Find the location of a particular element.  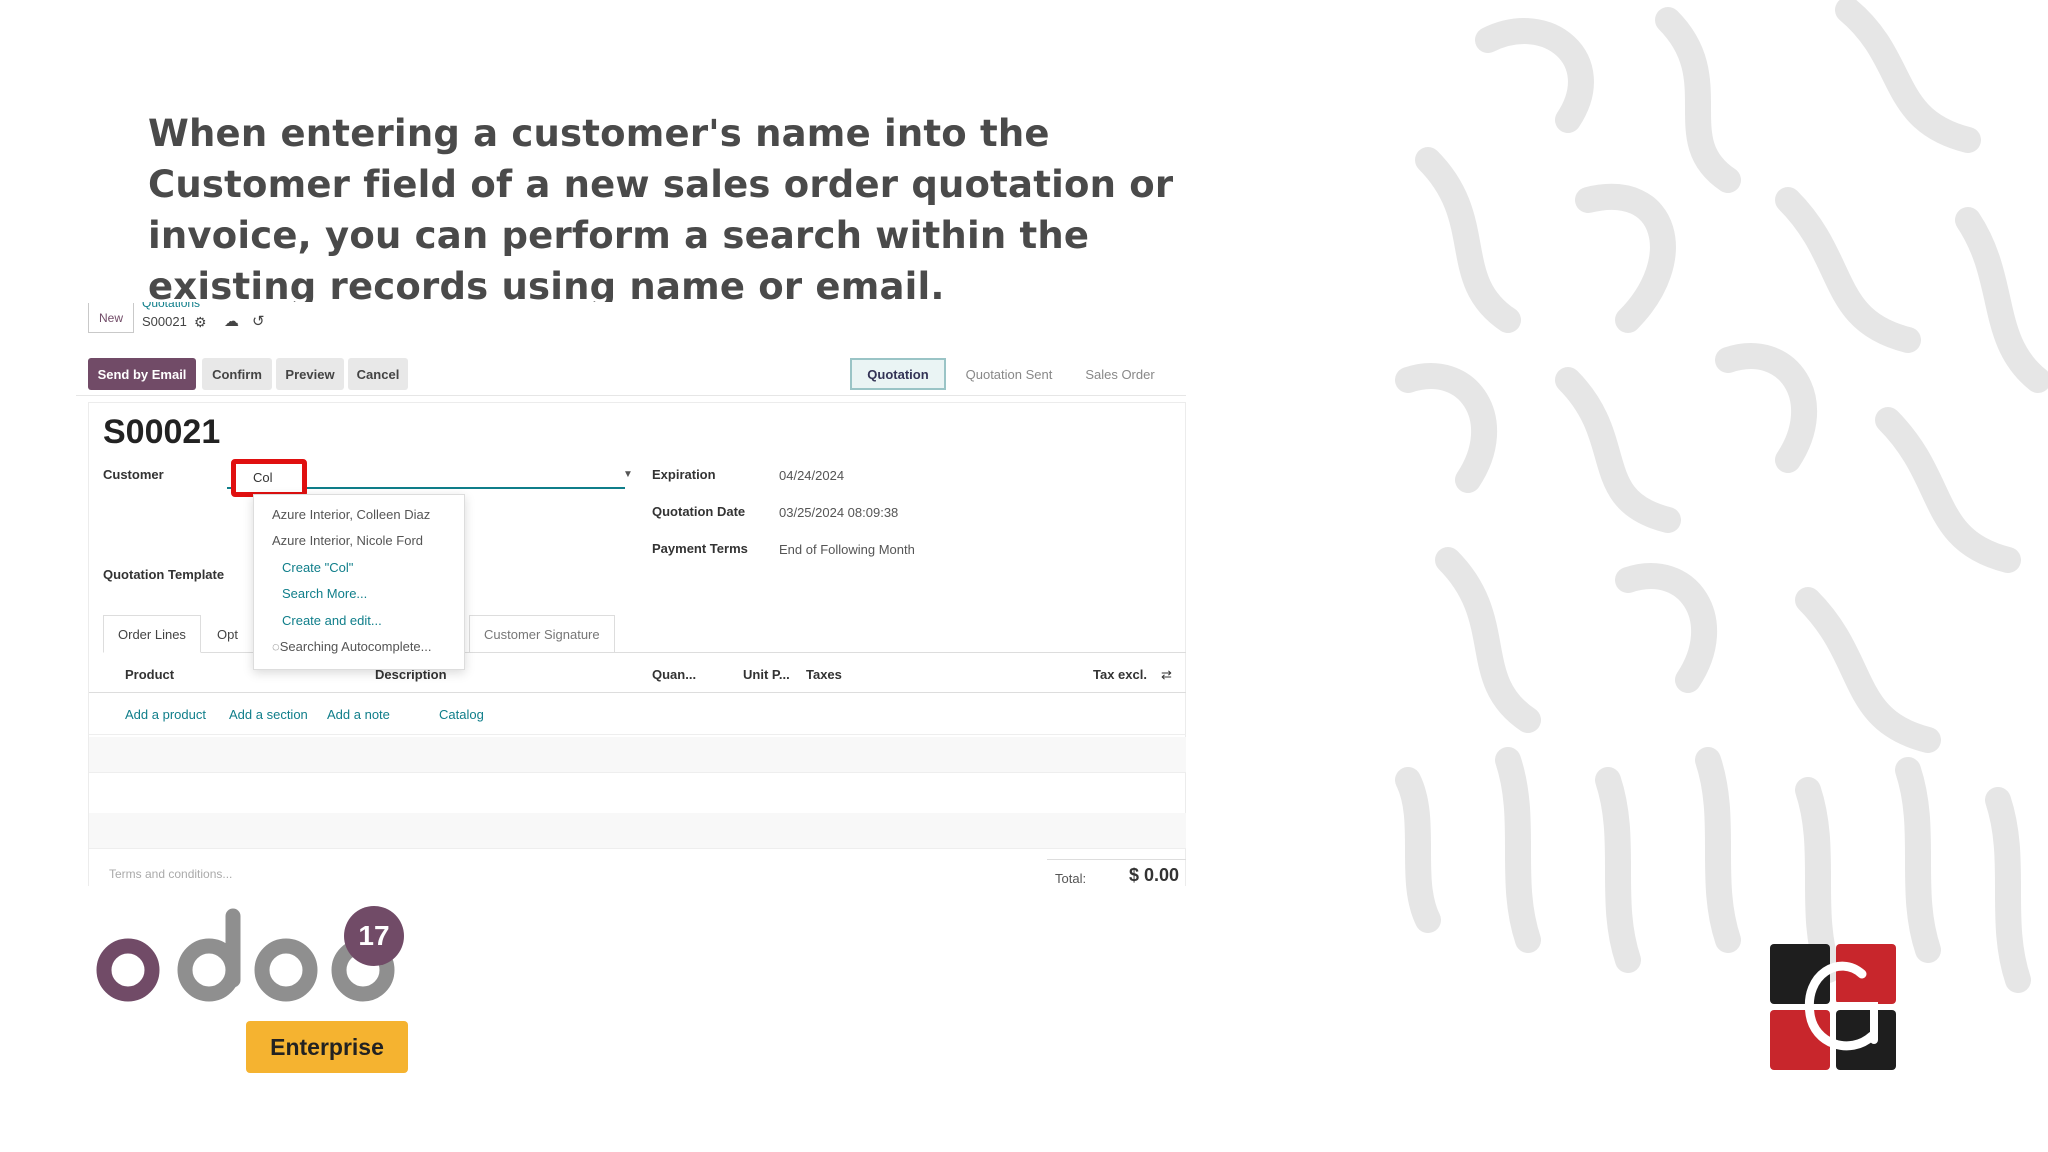

column-settings-icon: ⇄ is located at coordinates (1166, 675).